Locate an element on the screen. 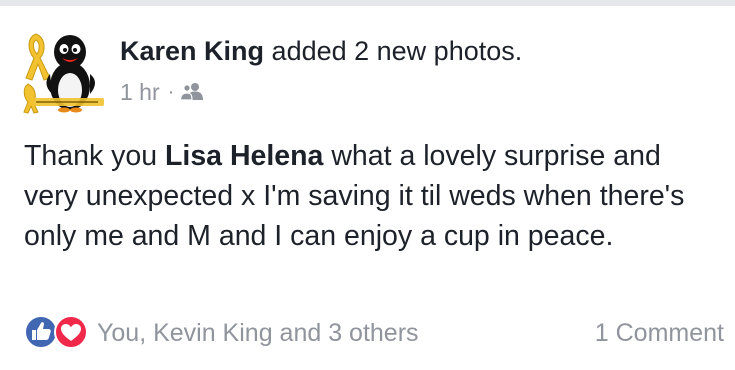  tagged-friend: Lisa Helena is located at coordinates (244, 156).